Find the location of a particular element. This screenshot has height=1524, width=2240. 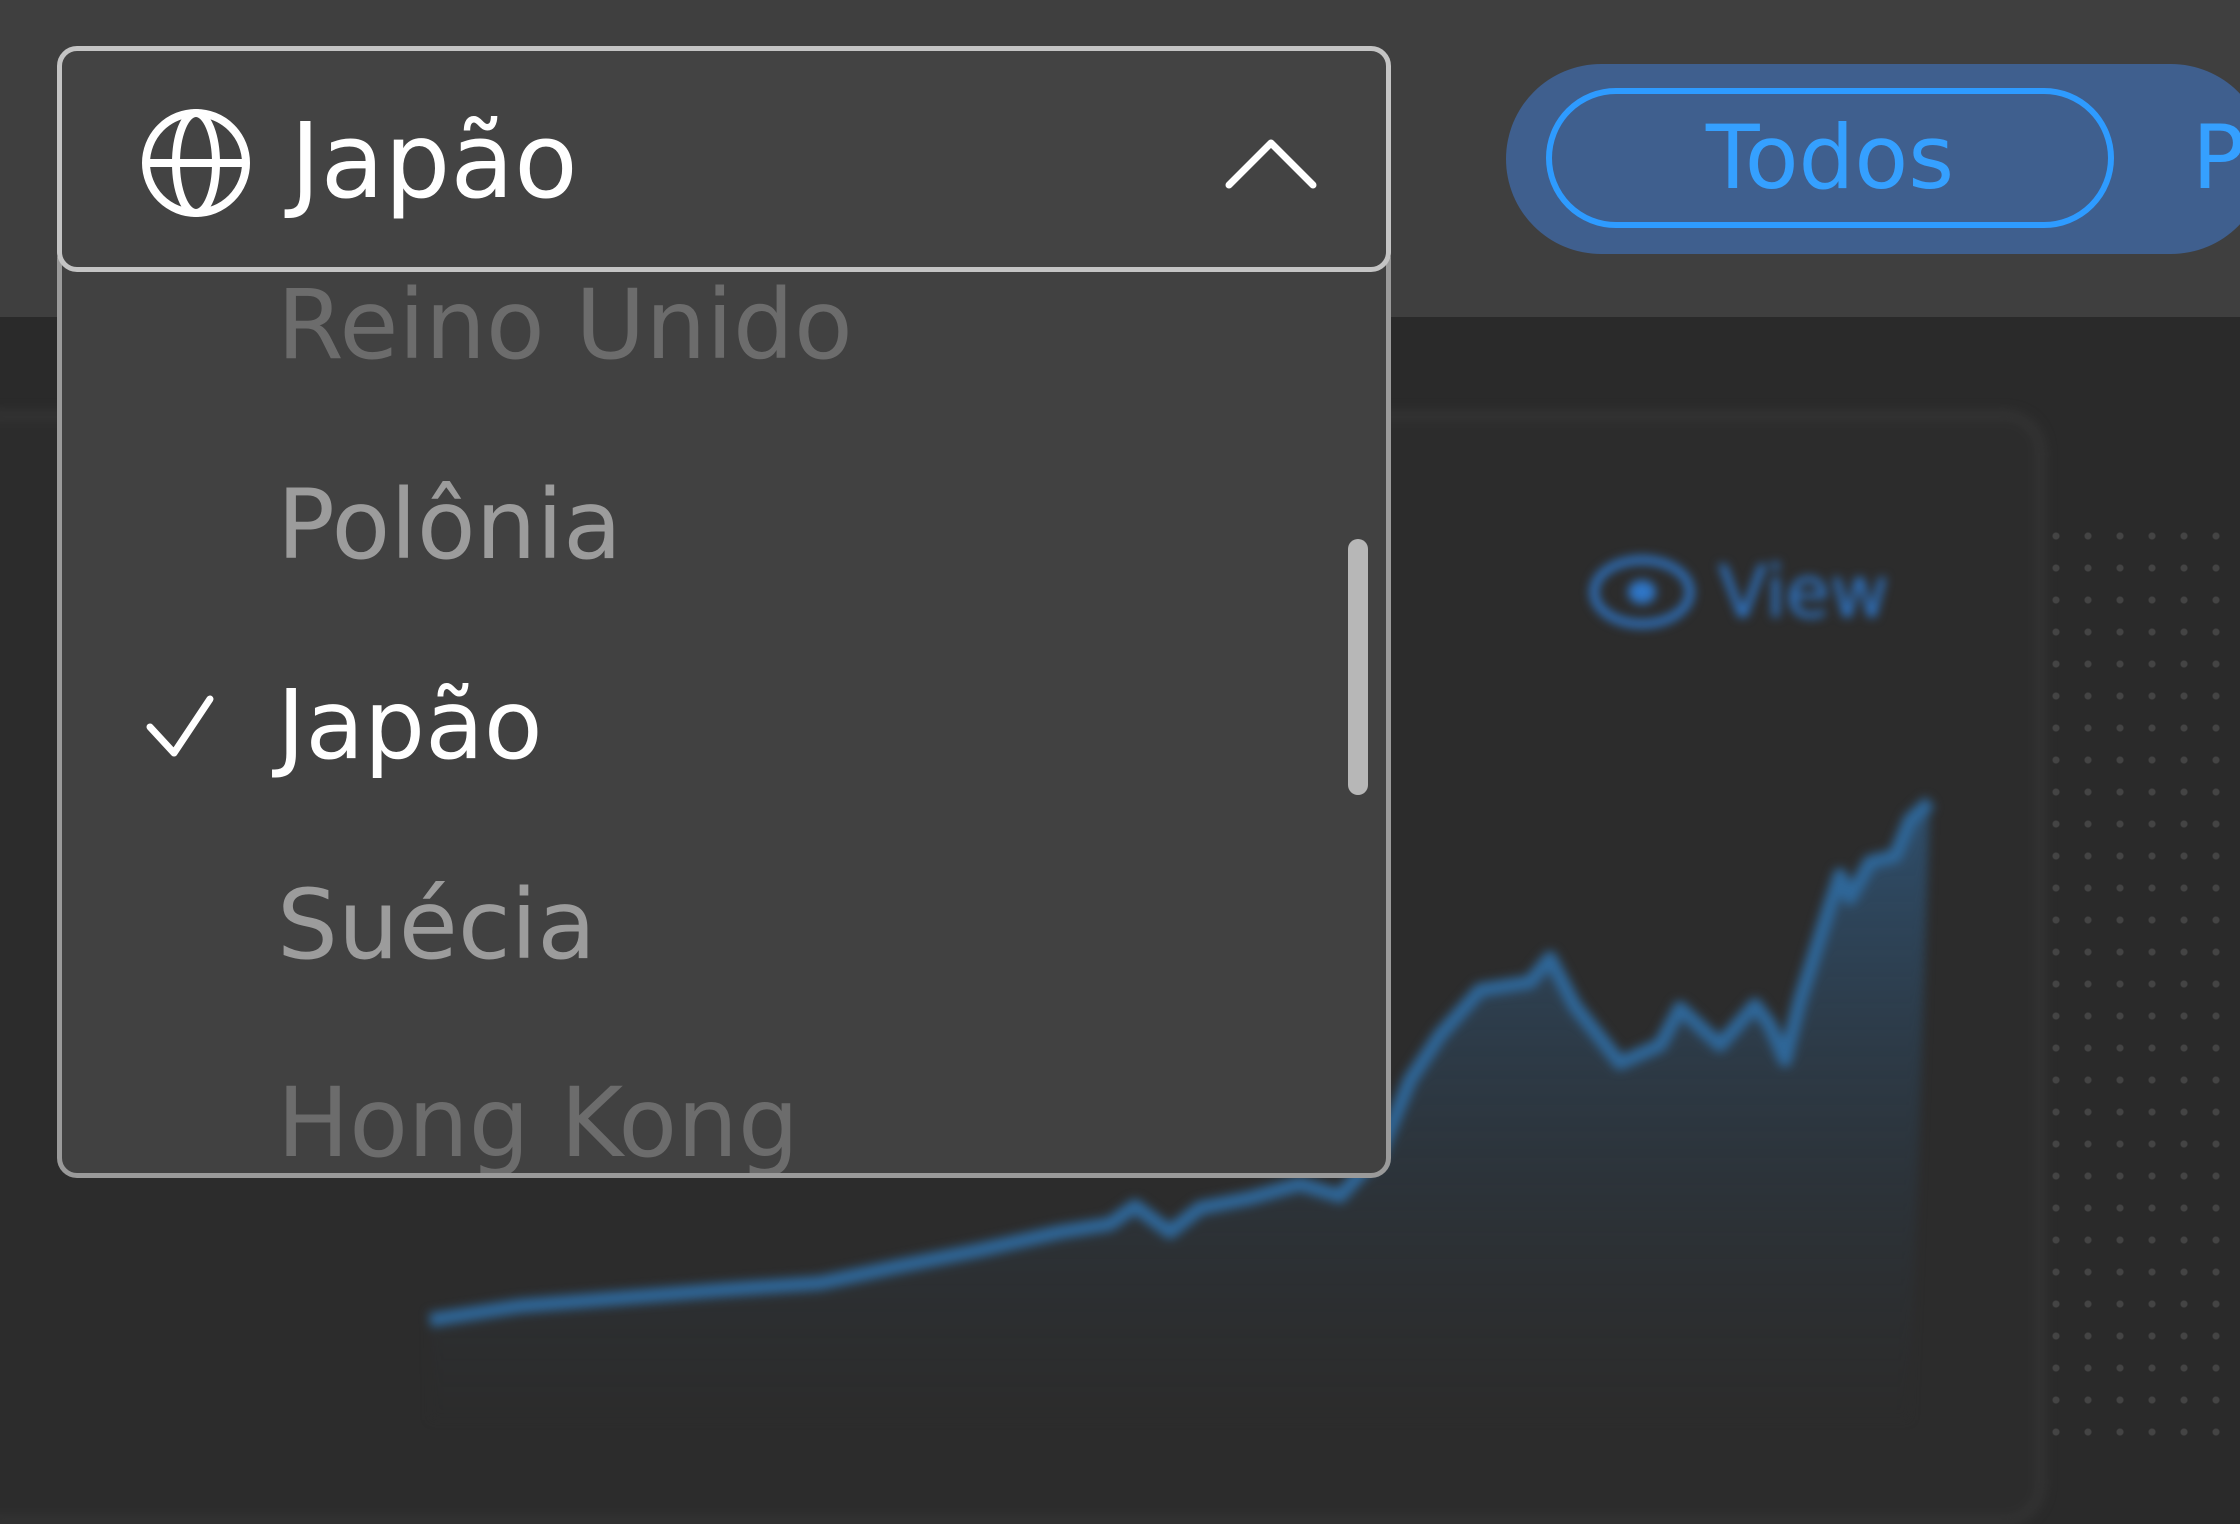

select-value: Japão is located at coordinates (434, 161).